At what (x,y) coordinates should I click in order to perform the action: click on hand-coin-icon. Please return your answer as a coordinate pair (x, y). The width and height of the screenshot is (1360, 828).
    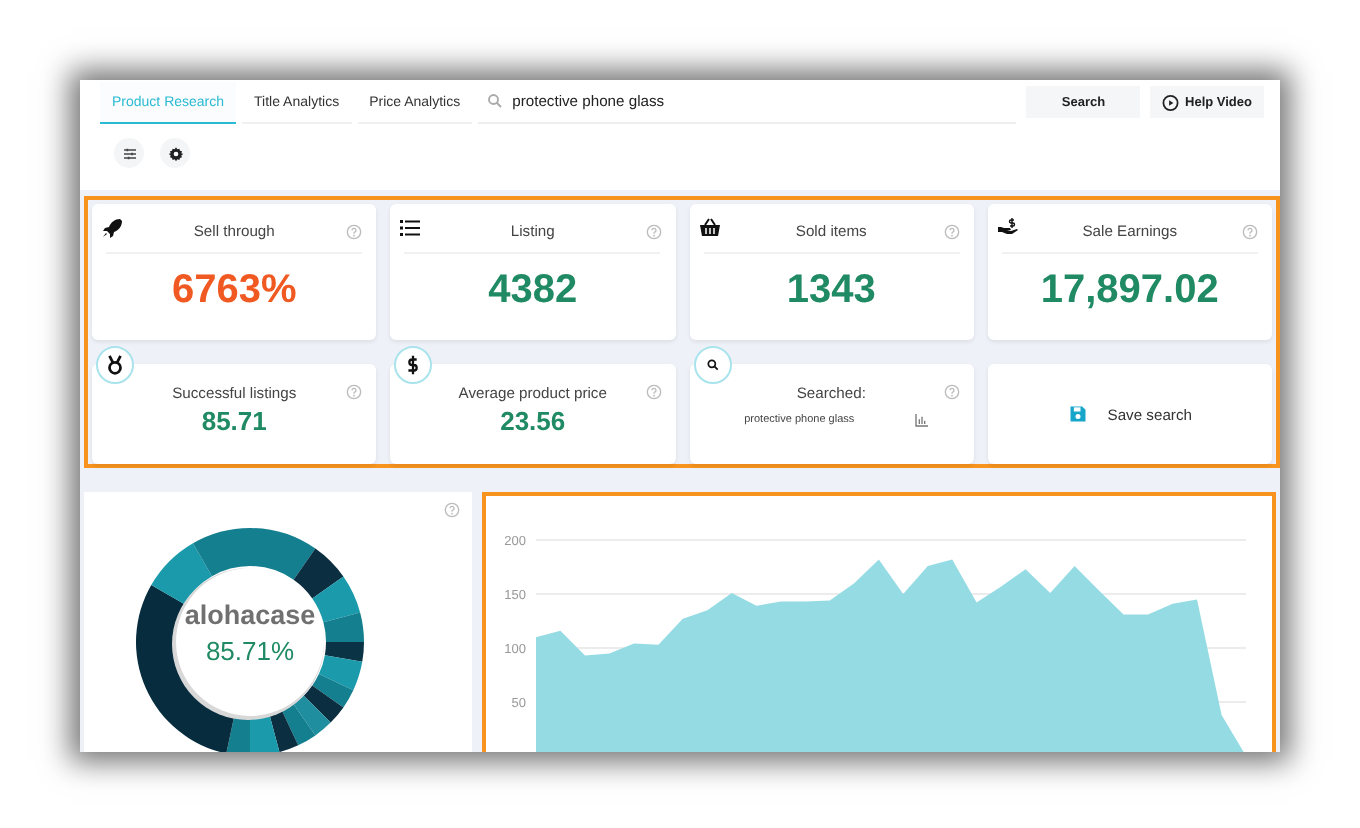
    Looking at the image, I should click on (1007, 228).